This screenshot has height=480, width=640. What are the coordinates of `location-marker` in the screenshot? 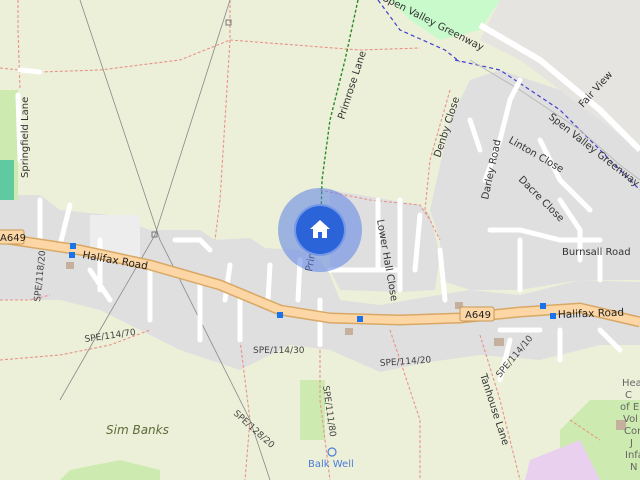 It's located at (320, 230).